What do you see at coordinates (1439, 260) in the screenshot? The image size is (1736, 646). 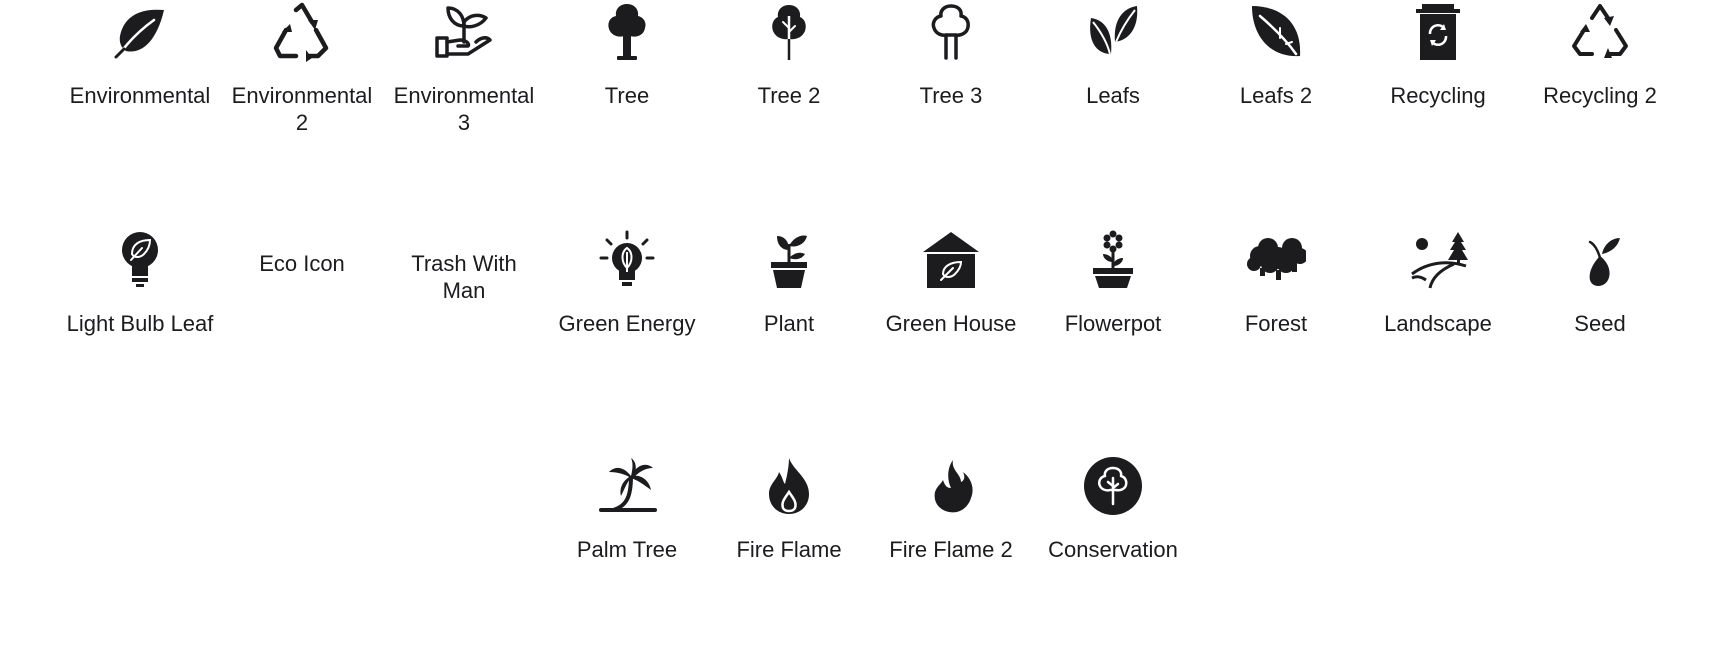 I see `landscape-icon` at bounding box center [1439, 260].